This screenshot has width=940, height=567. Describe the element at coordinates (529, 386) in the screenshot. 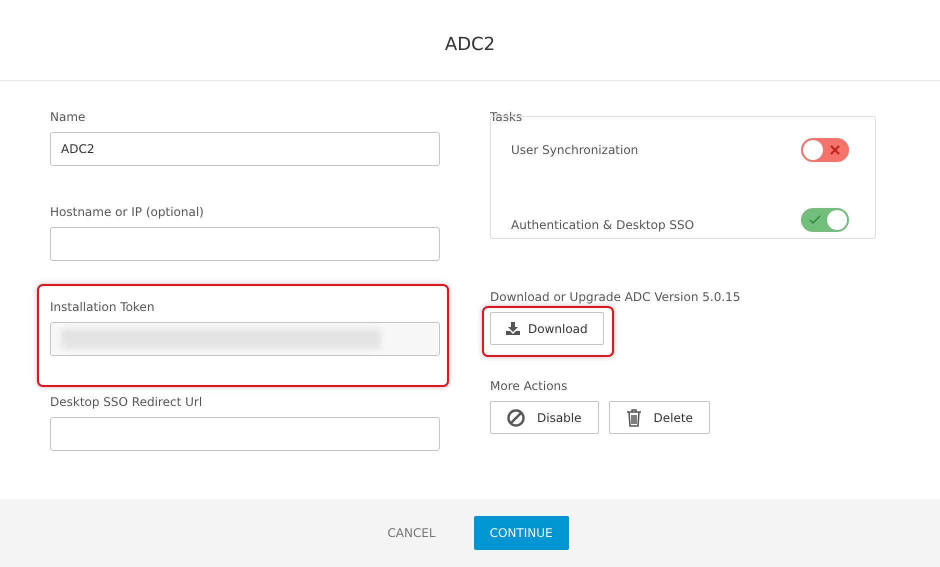

I see `section-label: More Actions` at that location.